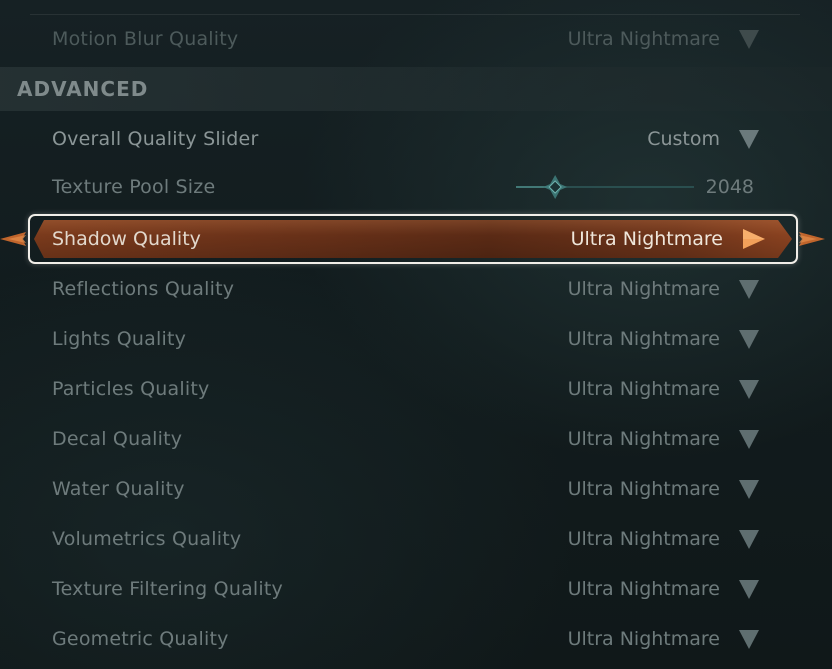 The image size is (832, 669). Describe the element at coordinates (415, 14) in the screenshot. I see `divider` at that location.